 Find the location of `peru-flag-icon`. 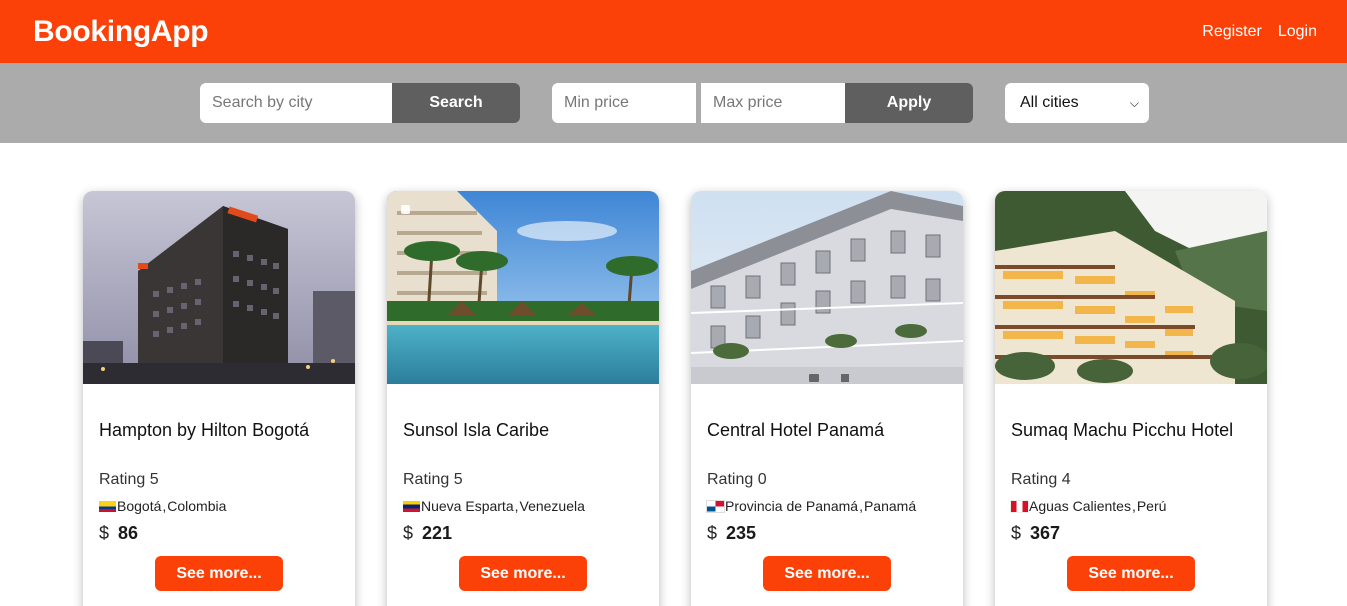

peru-flag-icon is located at coordinates (1019, 506).